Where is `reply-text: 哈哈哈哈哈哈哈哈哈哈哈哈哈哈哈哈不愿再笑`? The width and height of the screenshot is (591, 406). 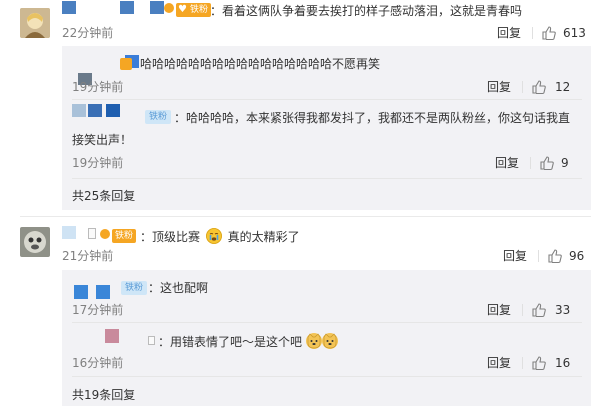
reply-text: 哈哈哈哈哈哈哈哈哈哈哈哈哈哈哈哈不愿再笑 is located at coordinates (260, 64).